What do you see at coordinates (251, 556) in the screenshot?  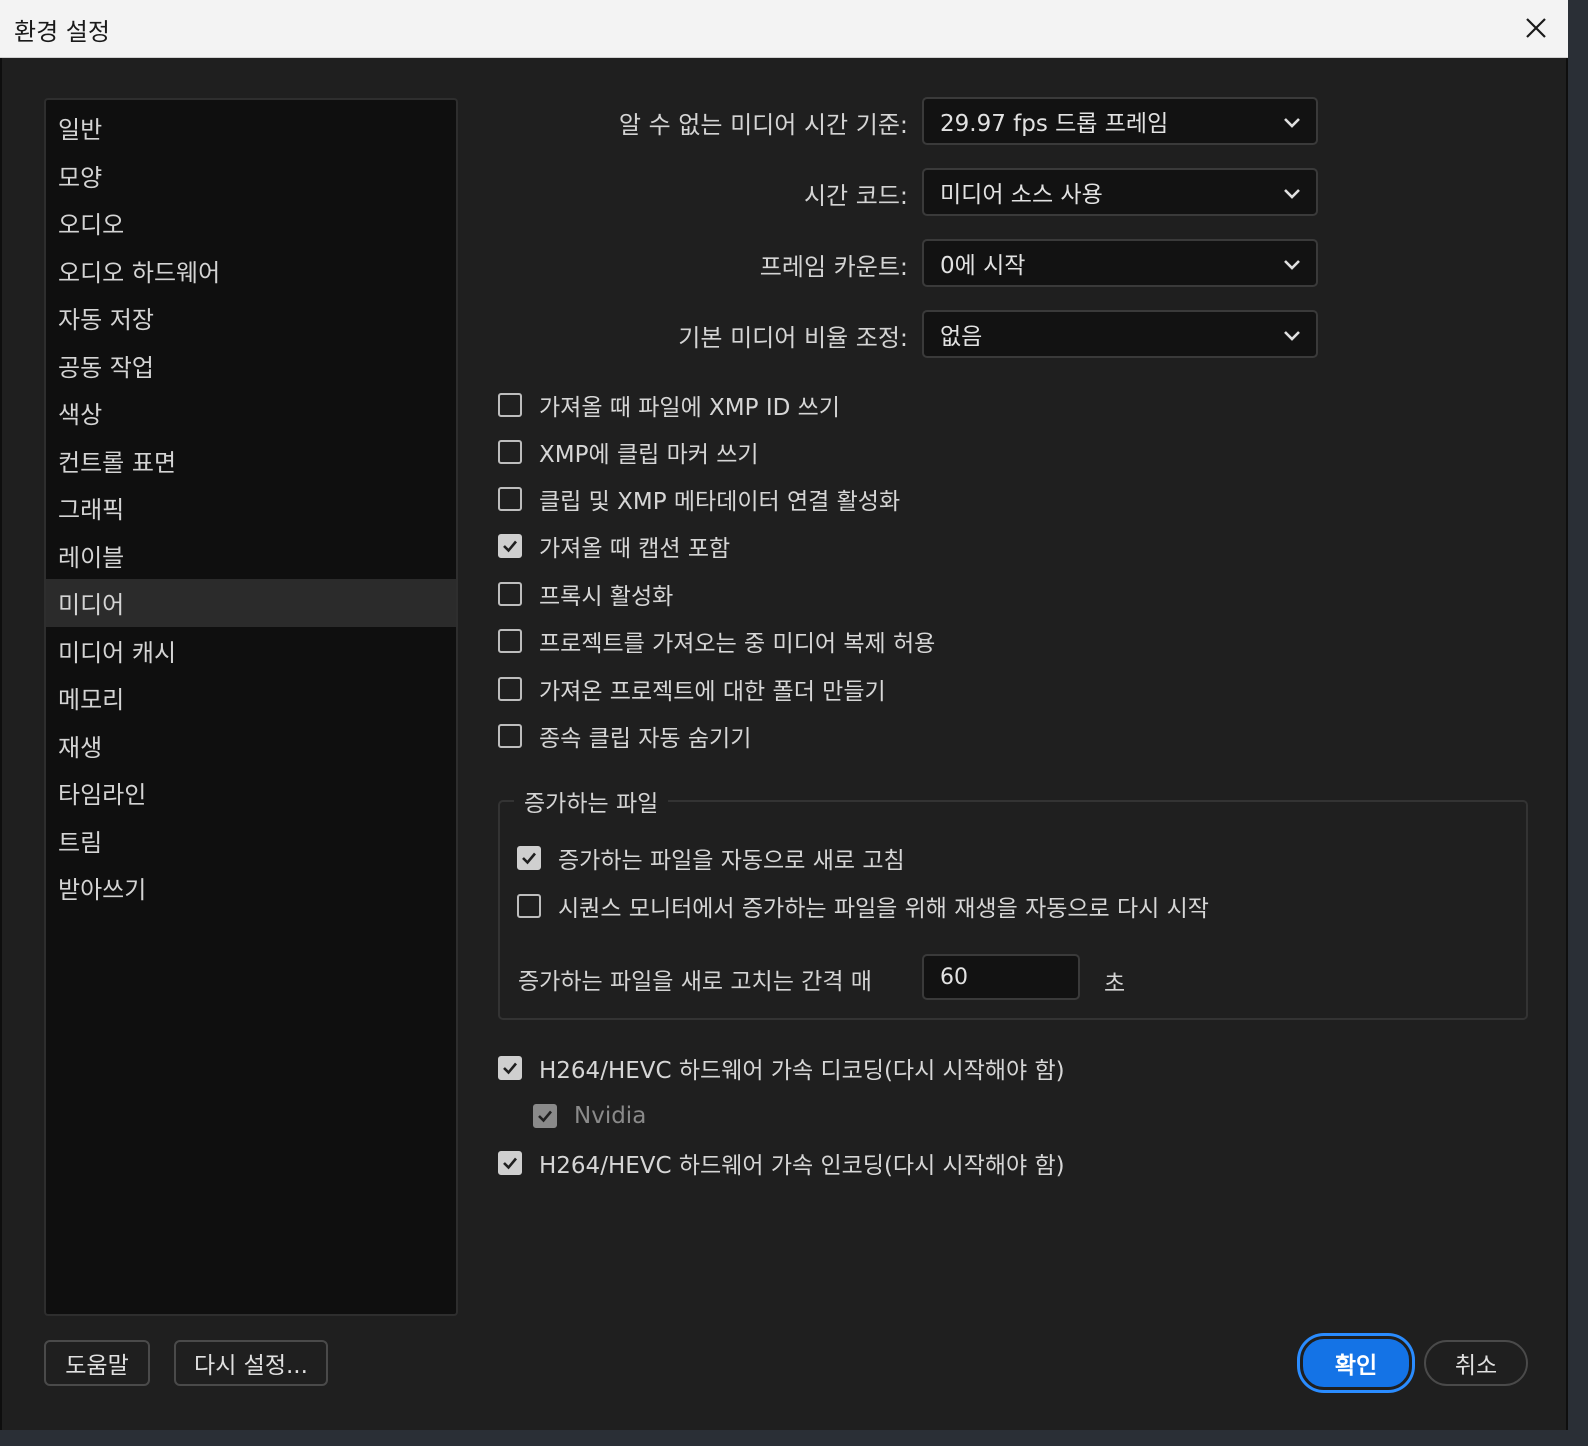 I see `sidebar-item-labels: 레이블` at bounding box center [251, 556].